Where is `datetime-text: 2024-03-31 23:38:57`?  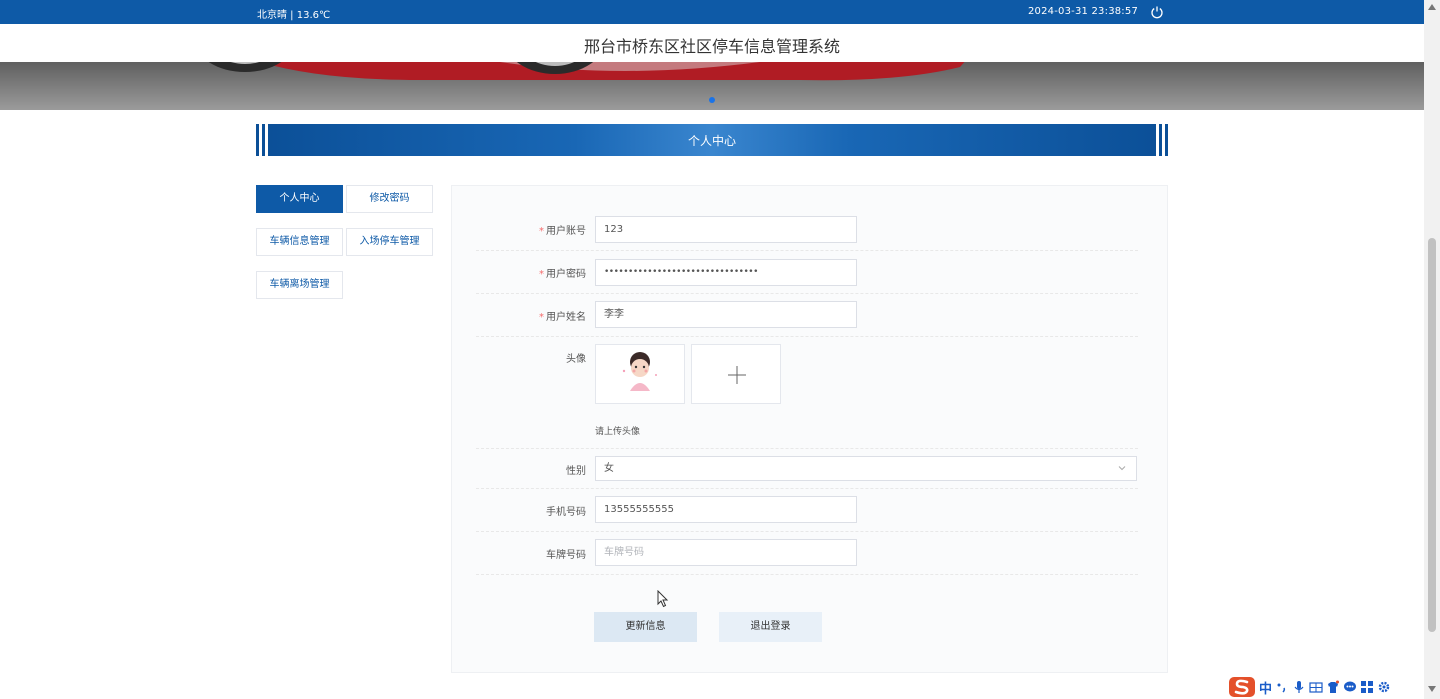
datetime-text: 2024-03-31 23:38:57 is located at coordinates (1083, 11).